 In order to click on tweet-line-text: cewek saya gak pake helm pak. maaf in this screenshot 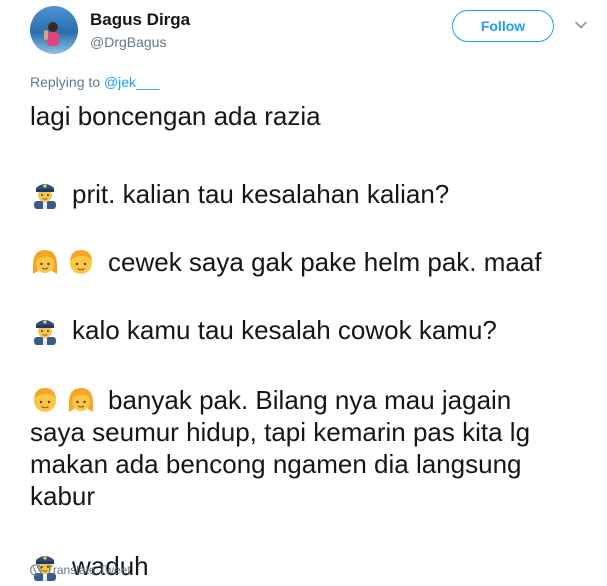, I will do `click(325, 262)`.